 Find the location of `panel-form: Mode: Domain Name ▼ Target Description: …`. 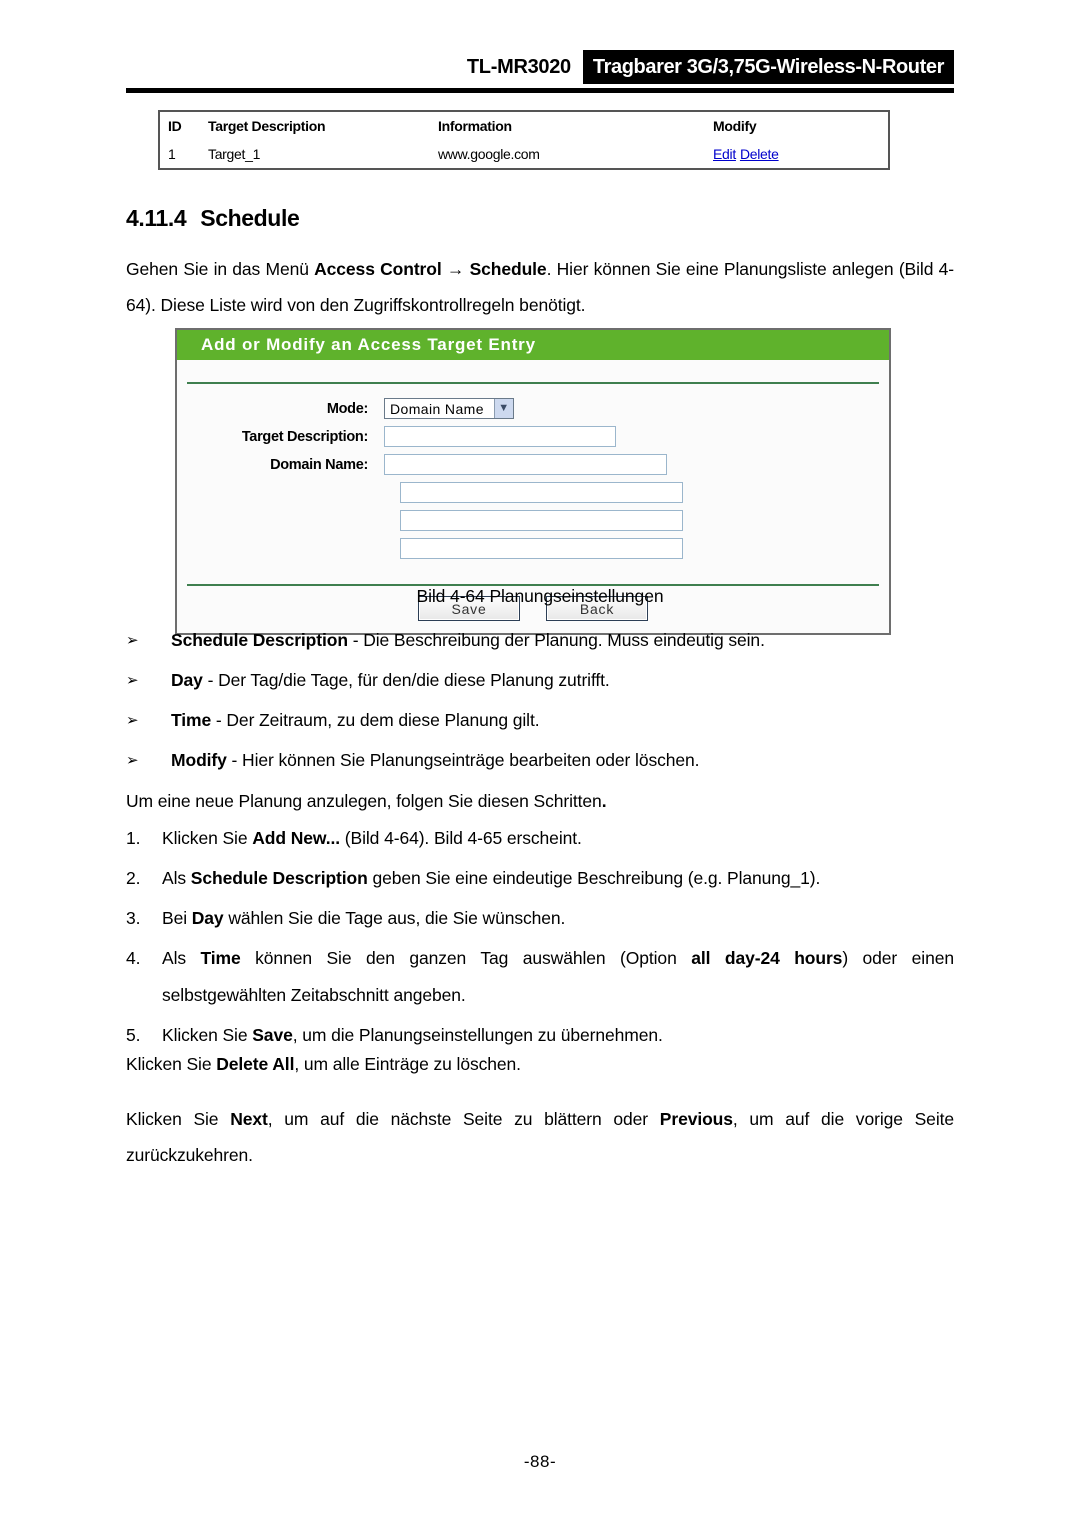

panel-form: Mode: Domain Name ▼ Target Description: … is located at coordinates (533, 484).